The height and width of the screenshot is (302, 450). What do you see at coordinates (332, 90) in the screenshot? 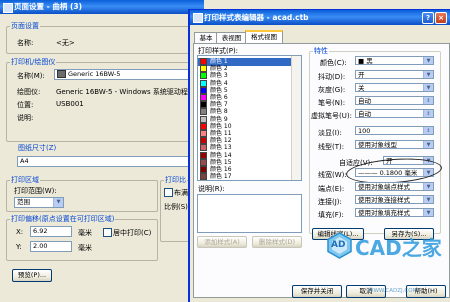
I see `grayscale-label: 灰度(G):` at bounding box center [332, 90].